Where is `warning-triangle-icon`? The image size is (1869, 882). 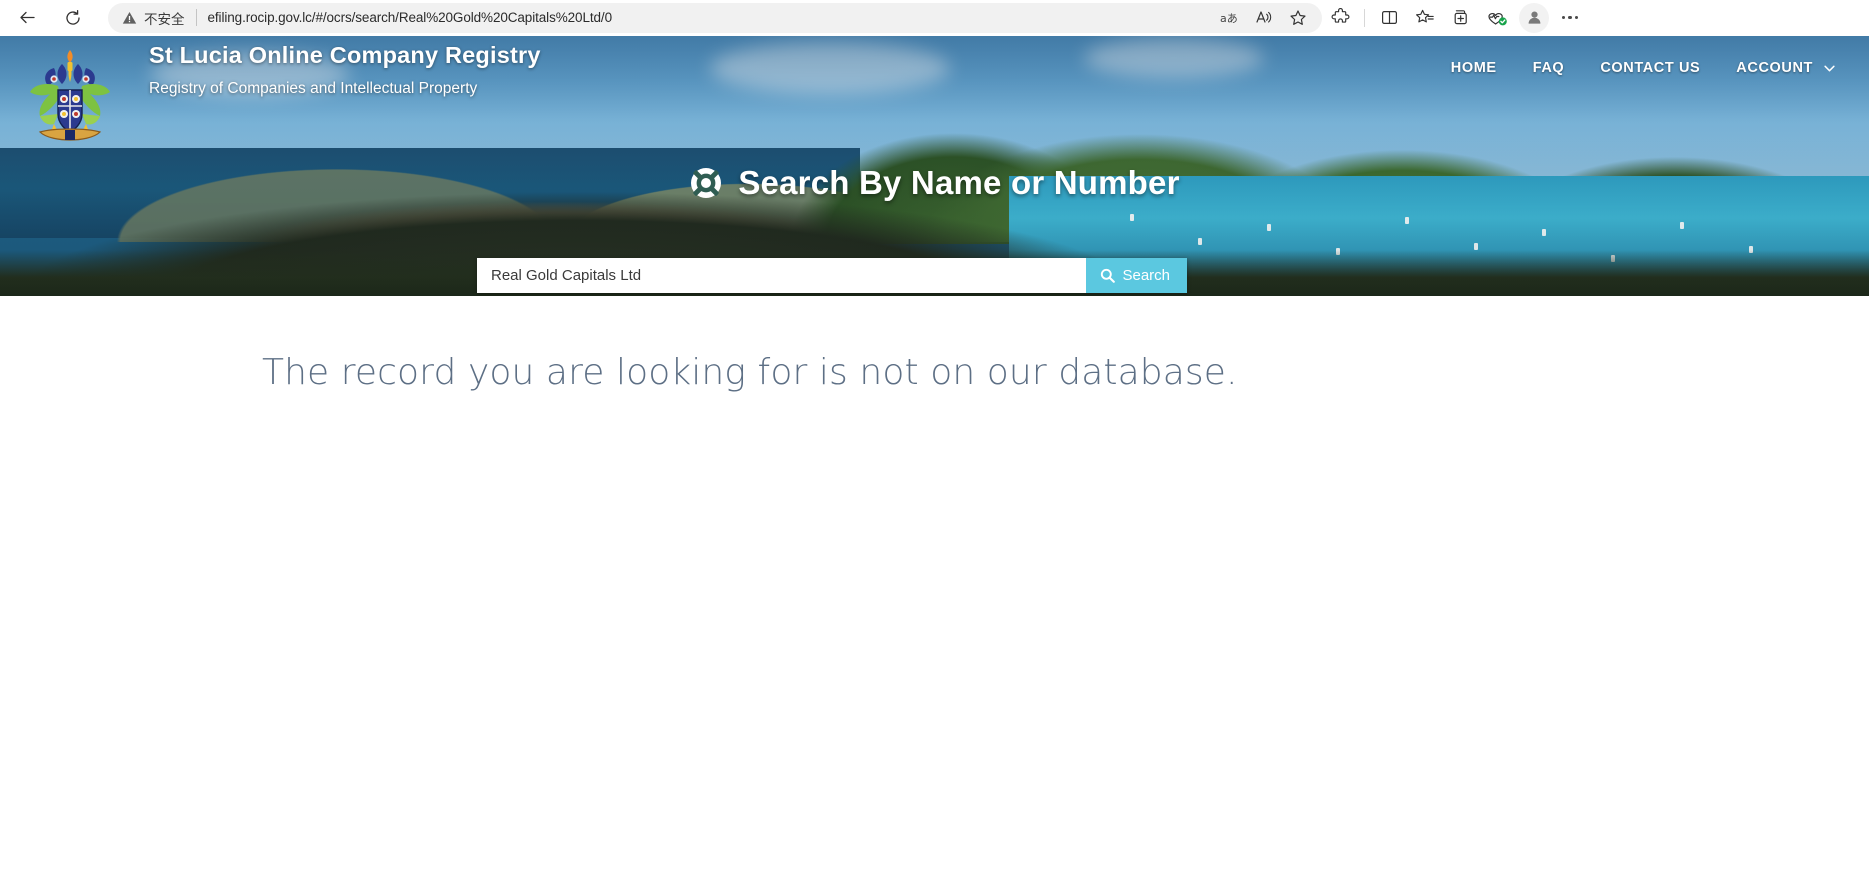
warning-triangle-icon is located at coordinates (129, 17).